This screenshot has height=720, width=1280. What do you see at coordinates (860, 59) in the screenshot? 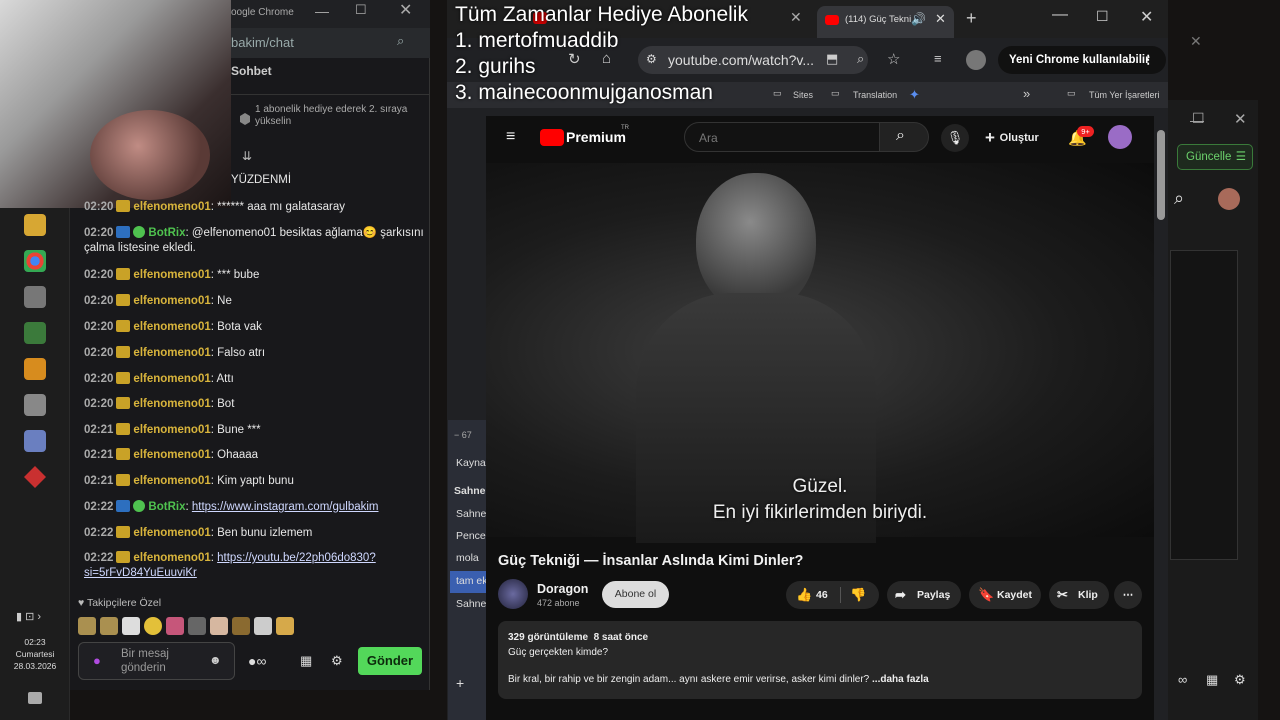
I see `zoom-icon: ⌕` at bounding box center [860, 59].